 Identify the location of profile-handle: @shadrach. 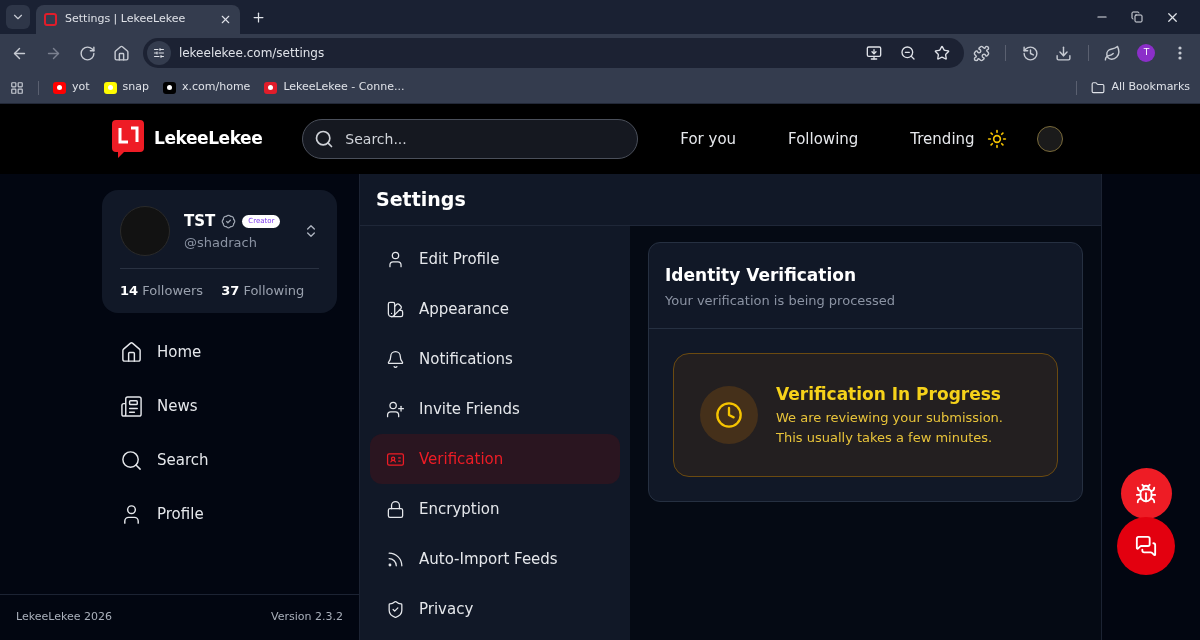
(221, 242).